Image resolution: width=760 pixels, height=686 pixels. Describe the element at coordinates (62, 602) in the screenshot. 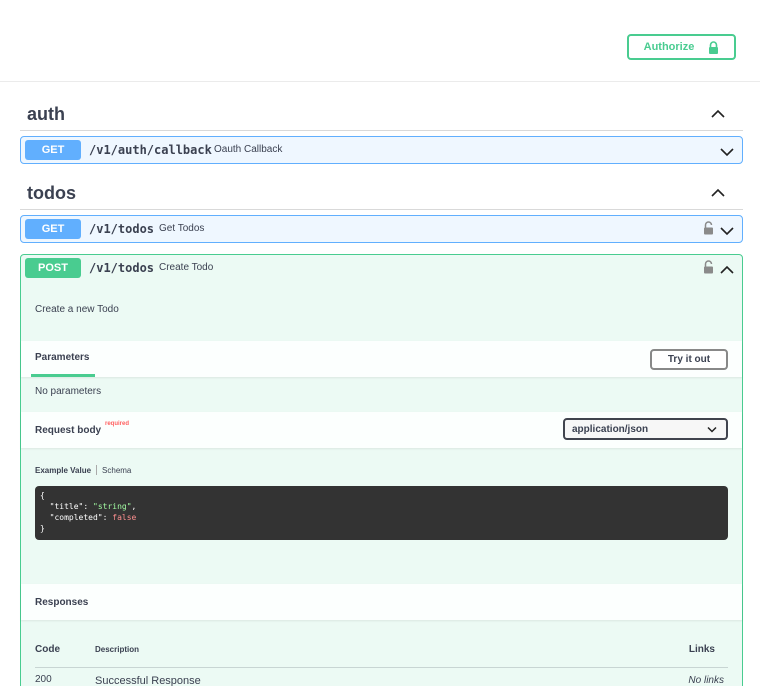

I see `responses-label: Responses` at that location.